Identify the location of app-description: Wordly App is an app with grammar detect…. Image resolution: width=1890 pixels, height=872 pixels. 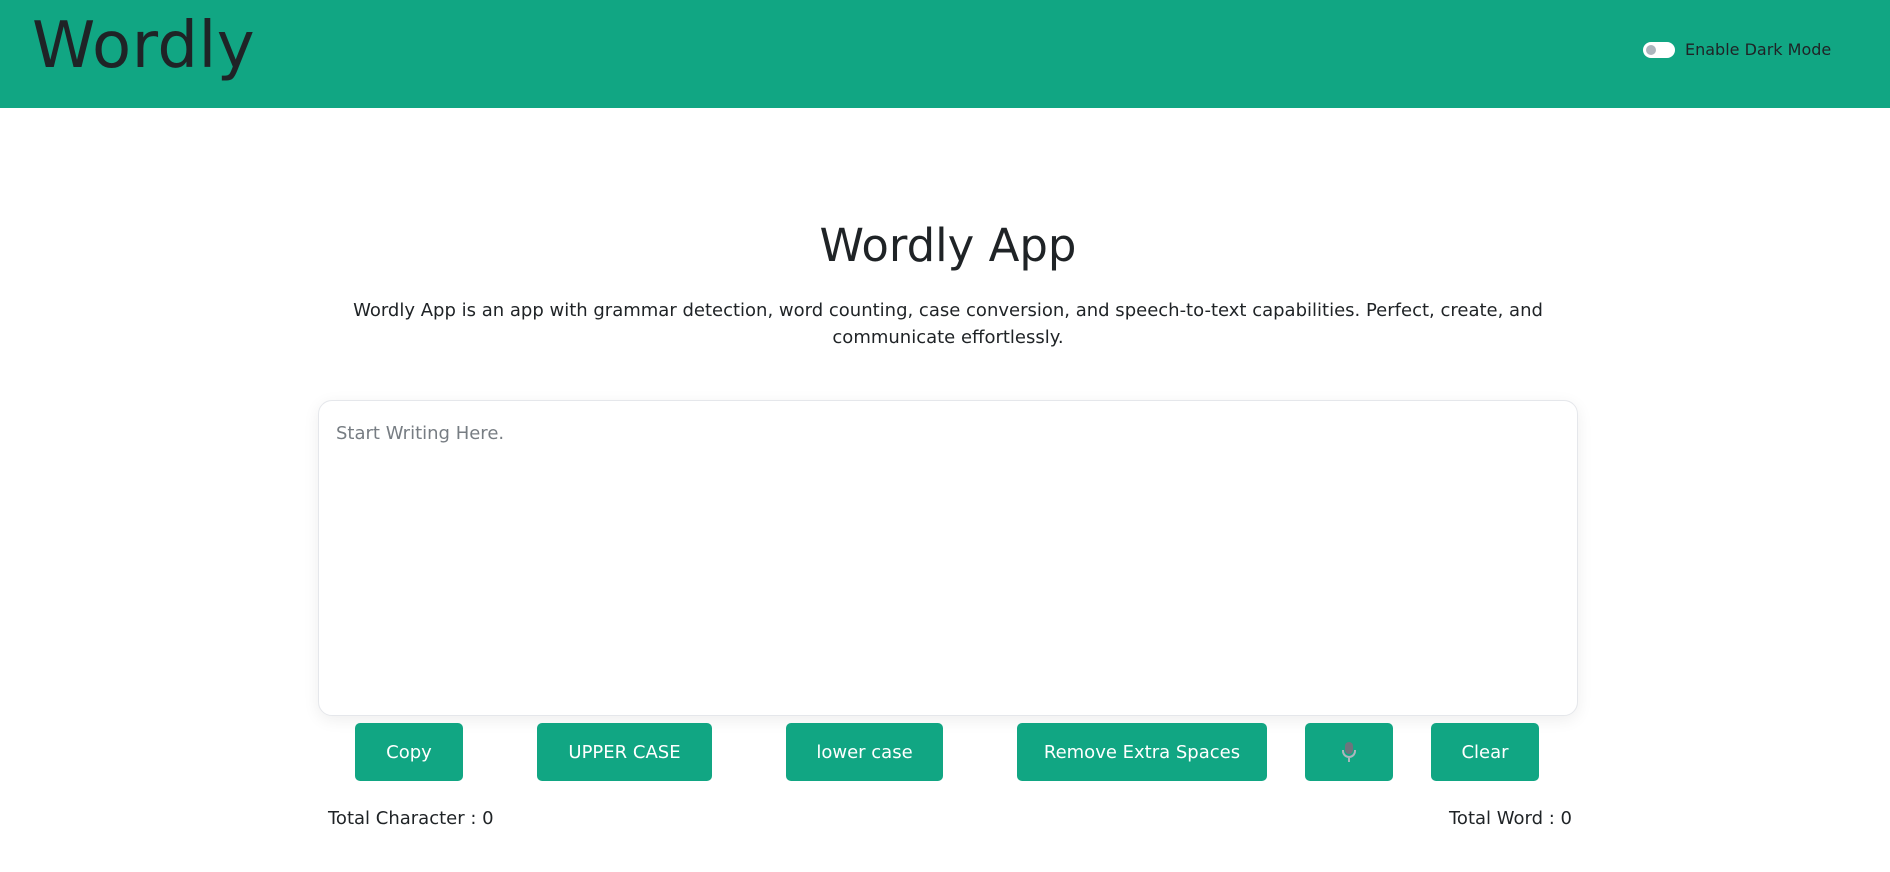
(948, 324).